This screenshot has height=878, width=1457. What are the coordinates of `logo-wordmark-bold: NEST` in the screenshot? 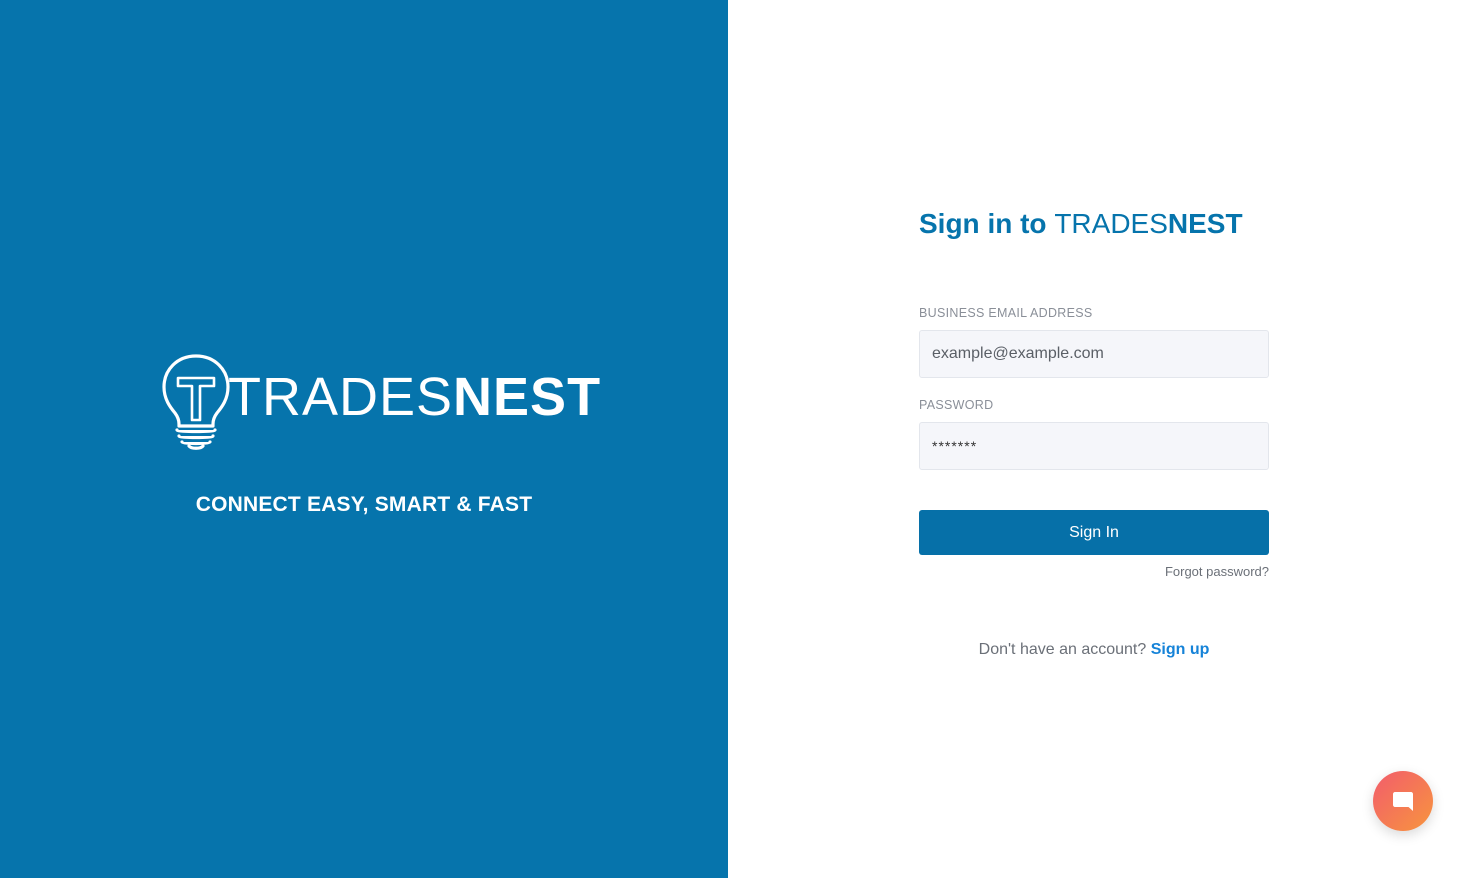 It's located at (527, 397).